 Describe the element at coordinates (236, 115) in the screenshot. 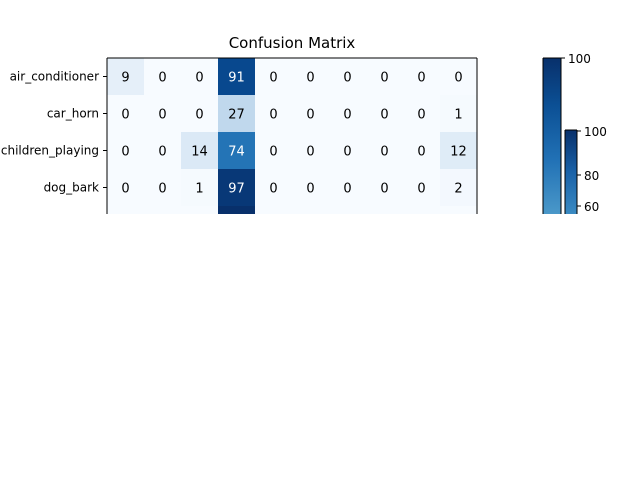

I see `cell-value-label: 27` at that location.